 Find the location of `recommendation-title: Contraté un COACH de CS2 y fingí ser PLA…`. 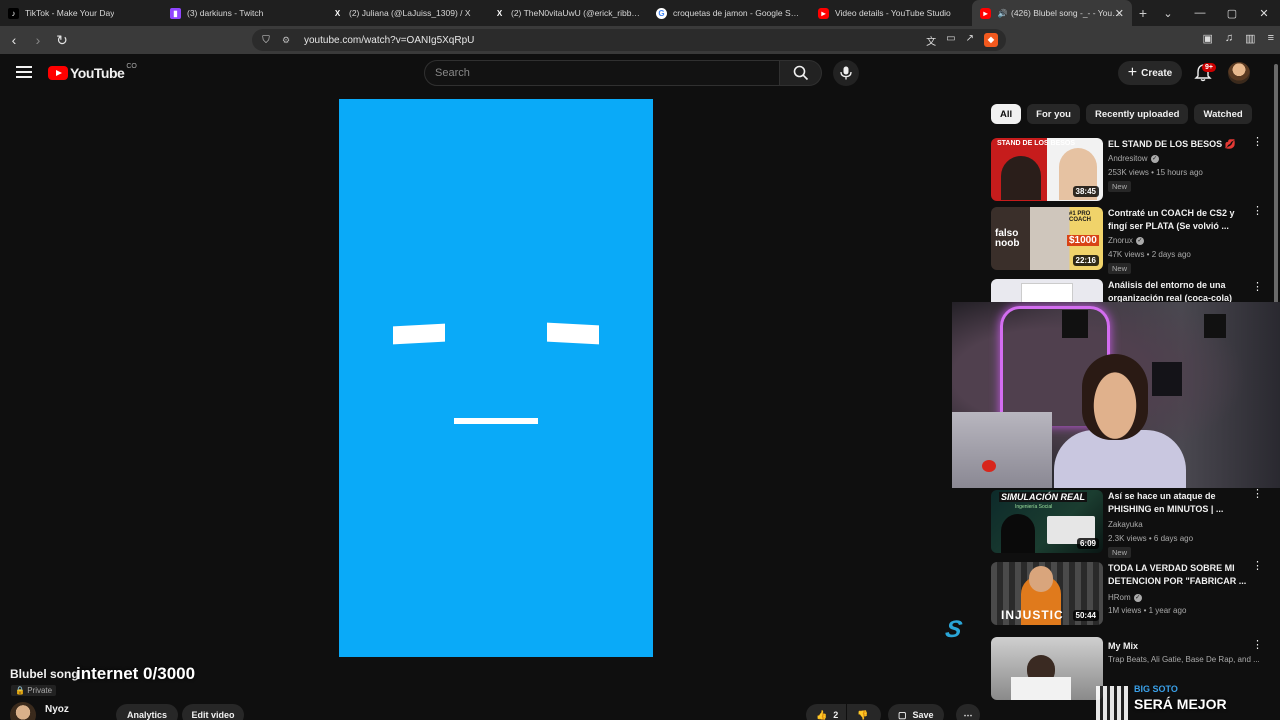

recommendation-title: Contraté un COACH de CS2 y fingí ser PLA… is located at coordinates (1178, 220).